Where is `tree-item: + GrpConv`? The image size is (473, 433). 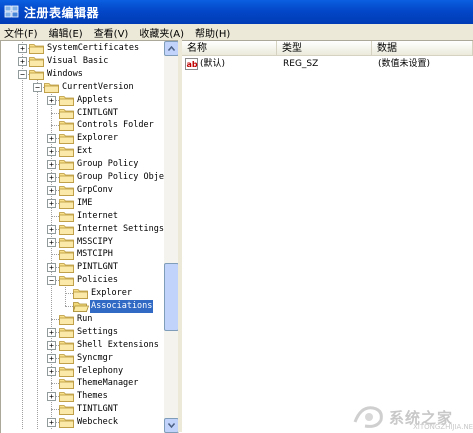
tree-item: + GrpConv is located at coordinates (82, 190).